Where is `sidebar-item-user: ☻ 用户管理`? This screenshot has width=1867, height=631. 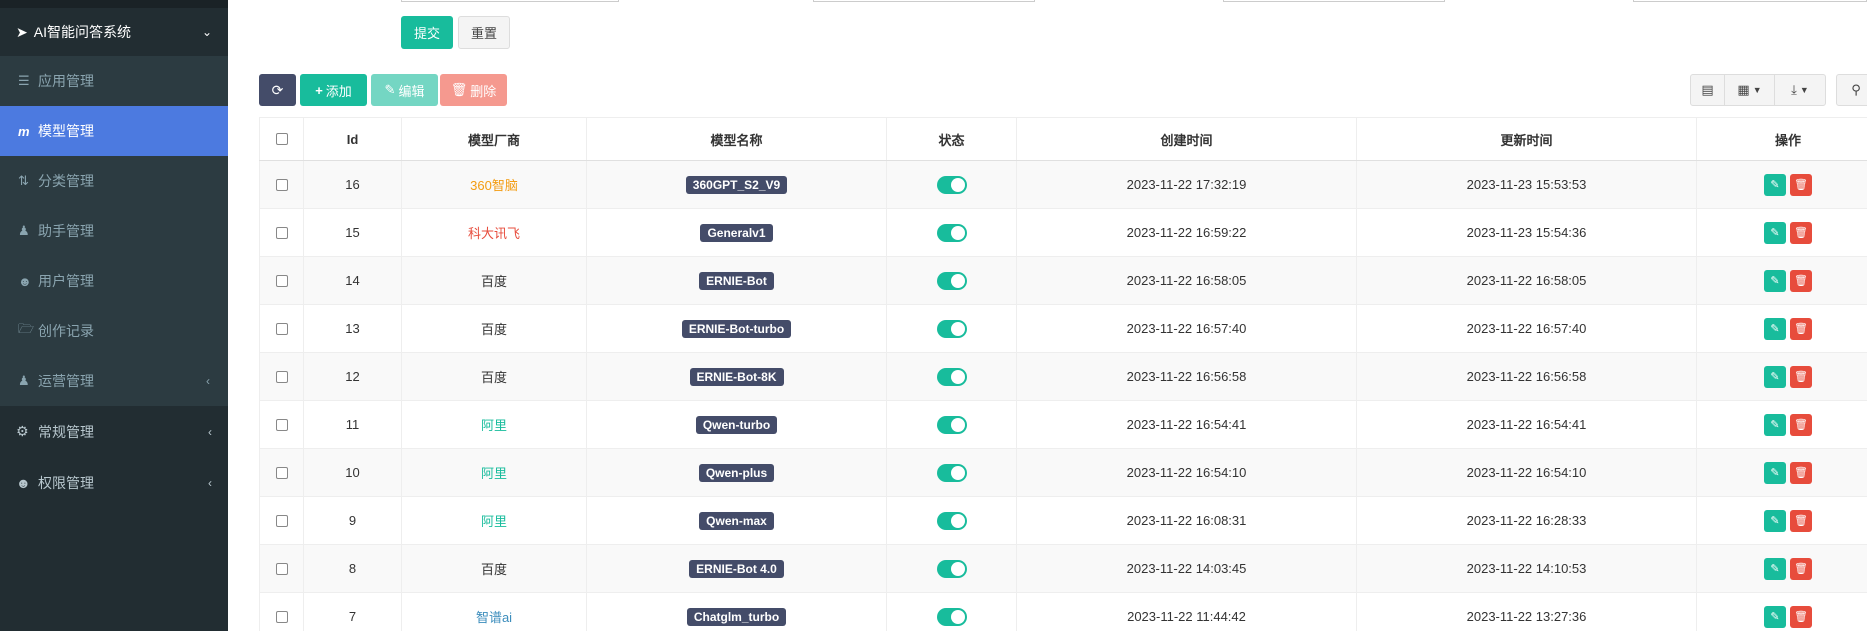 sidebar-item-user: ☻ 用户管理 is located at coordinates (114, 281).